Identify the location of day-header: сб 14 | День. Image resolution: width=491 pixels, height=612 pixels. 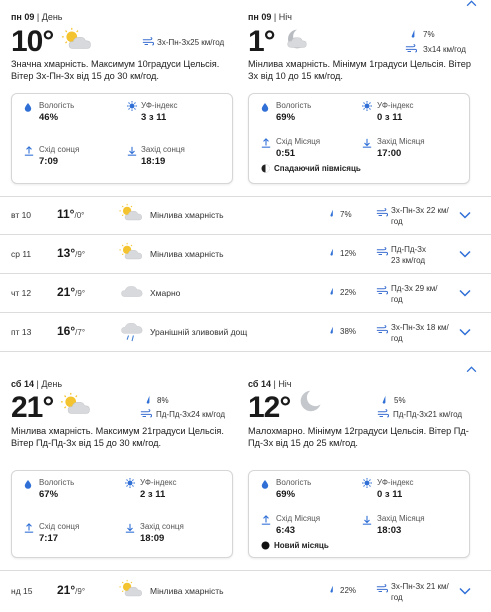
(37, 384).